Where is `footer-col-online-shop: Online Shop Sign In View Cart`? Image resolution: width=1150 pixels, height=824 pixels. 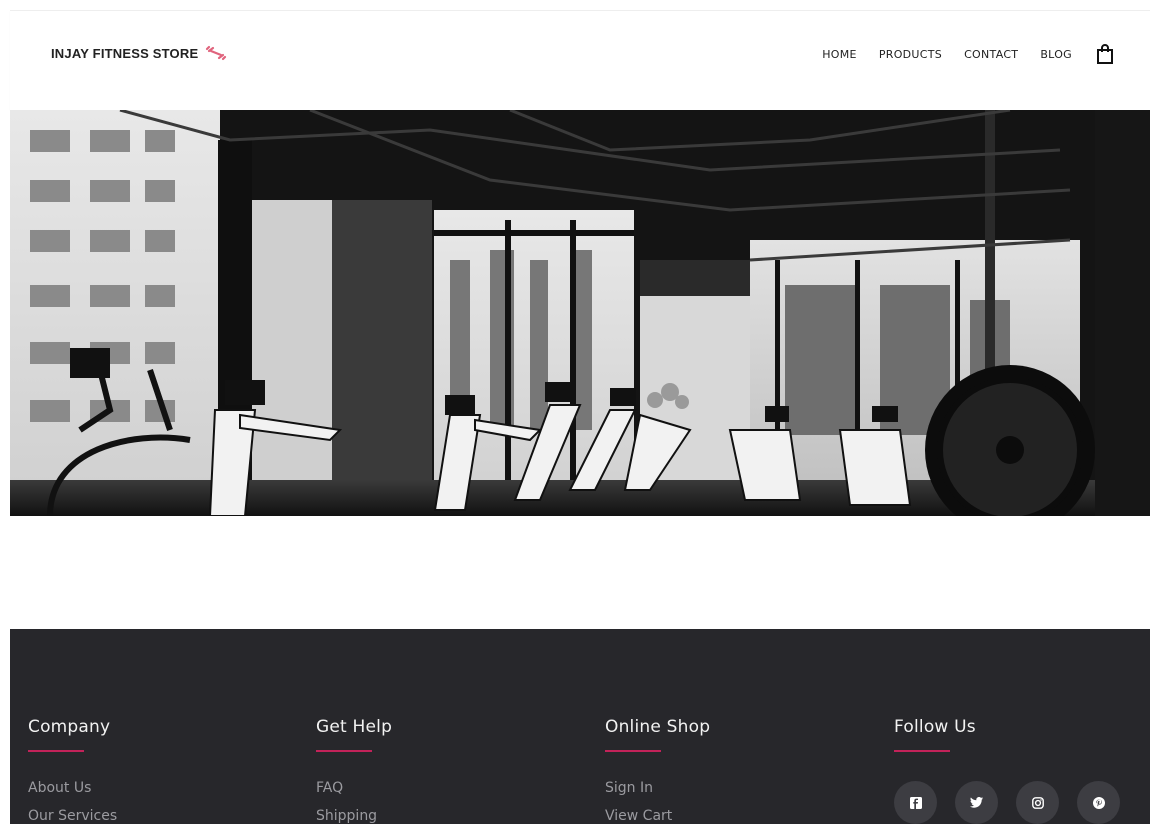
footer-col-online-shop: Online Shop Sign In View Cart is located at coordinates (657, 770).